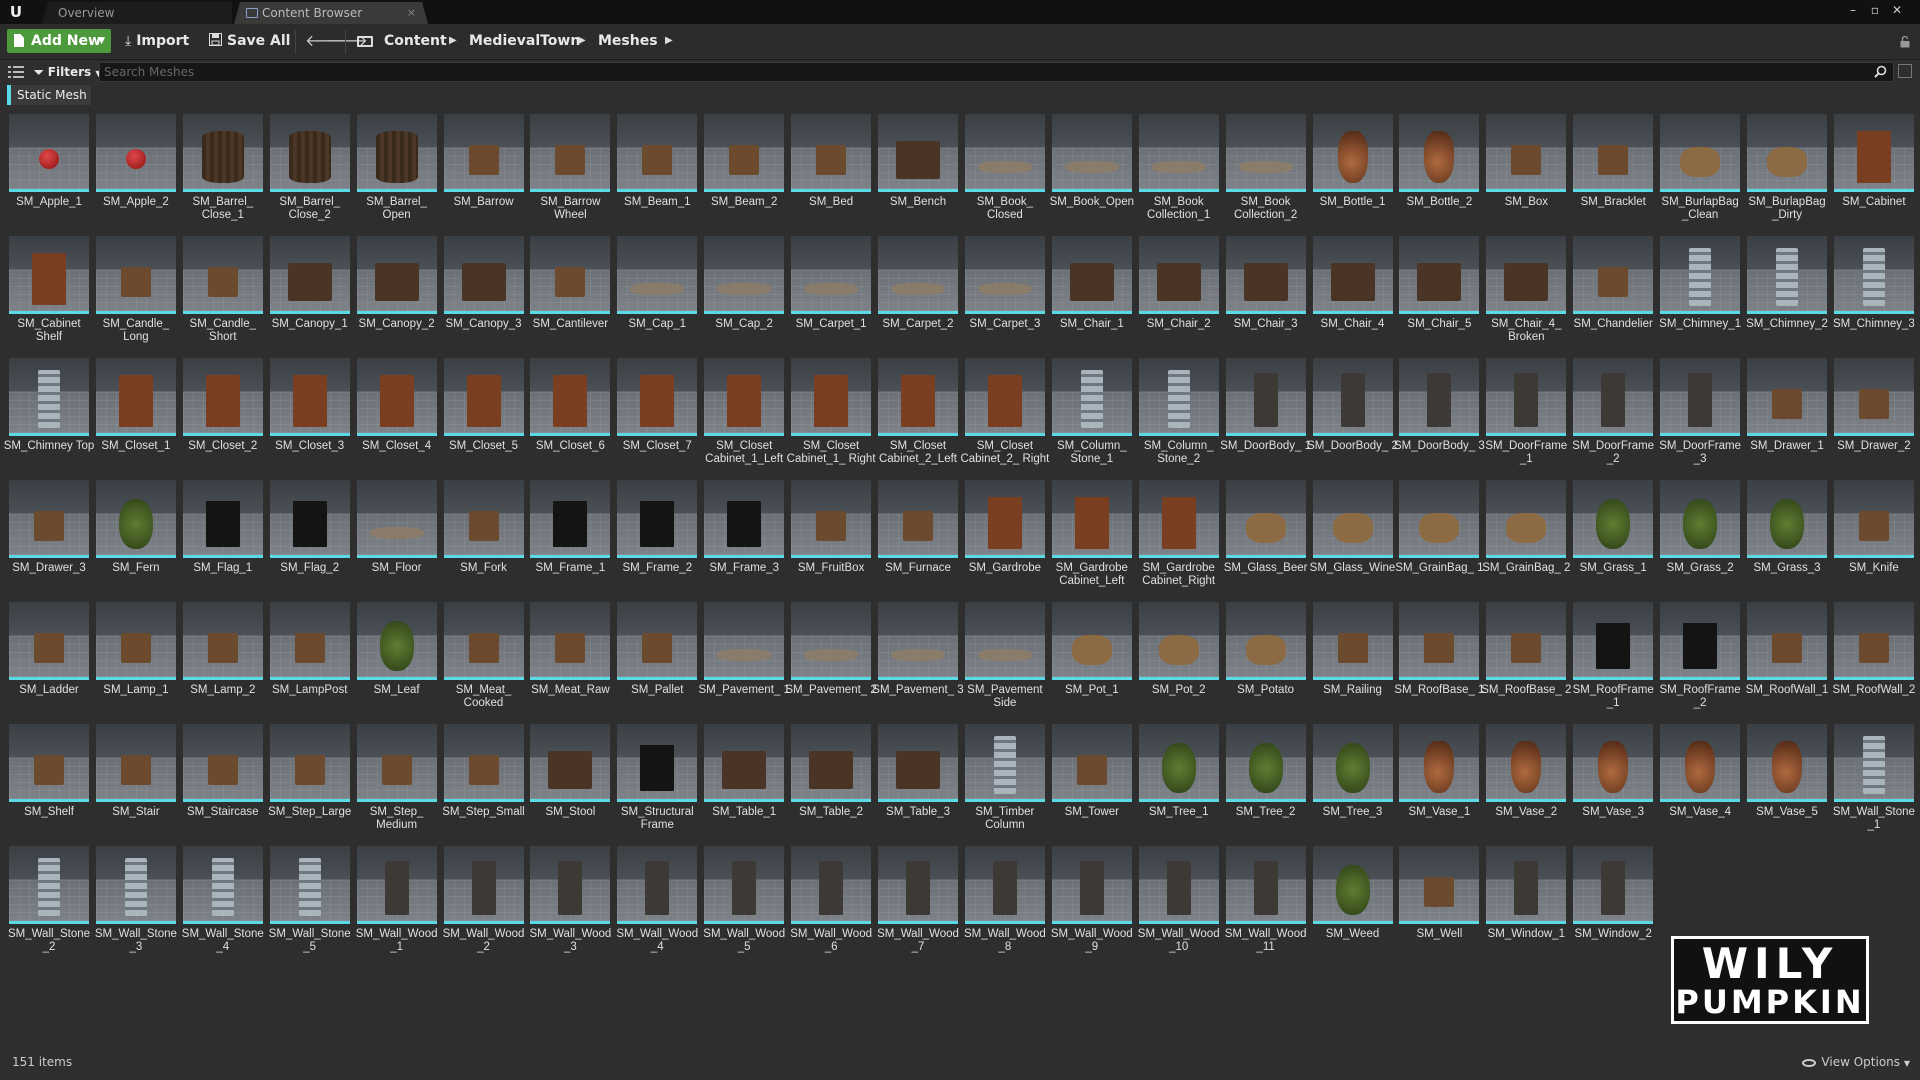 This screenshot has width=1920, height=1080. Describe the element at coordinates (1091, 417) in the screenshot. I see `asset-tile: SM_Column_ Stone_1` at that location.